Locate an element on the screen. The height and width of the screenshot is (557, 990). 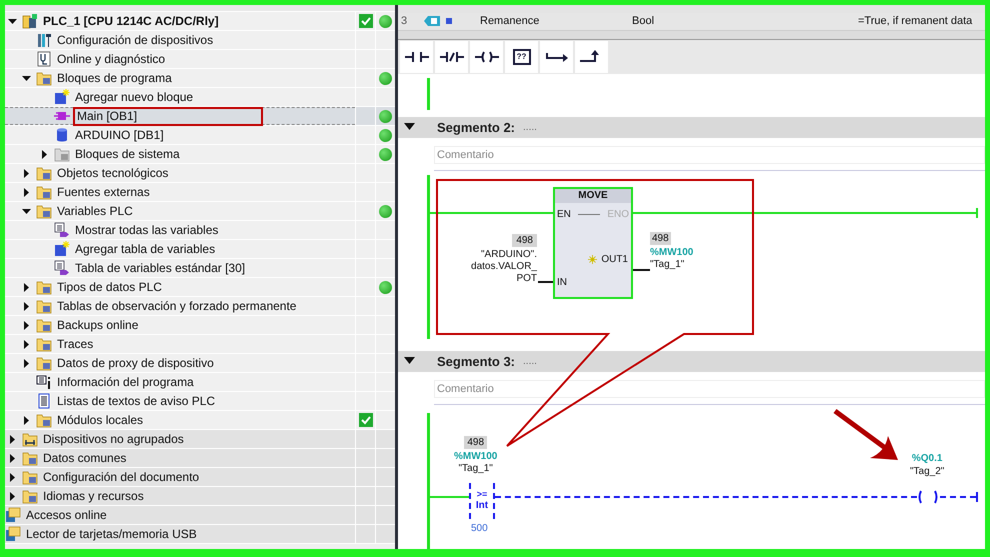
table-cell-text: Remanence is located at coordinates (510, 22).